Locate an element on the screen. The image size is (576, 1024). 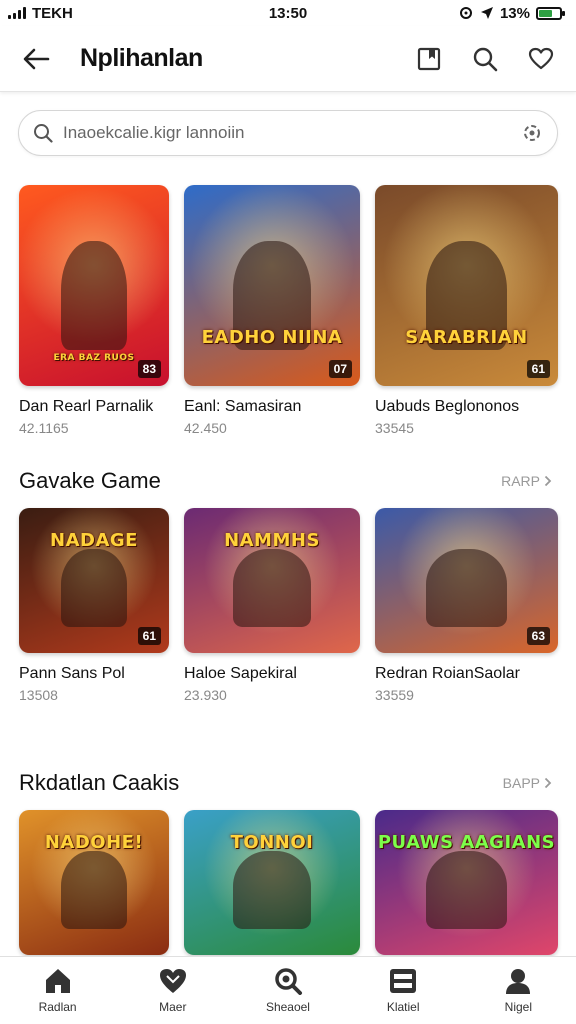
search-bar is located at coordinates (288, 133).